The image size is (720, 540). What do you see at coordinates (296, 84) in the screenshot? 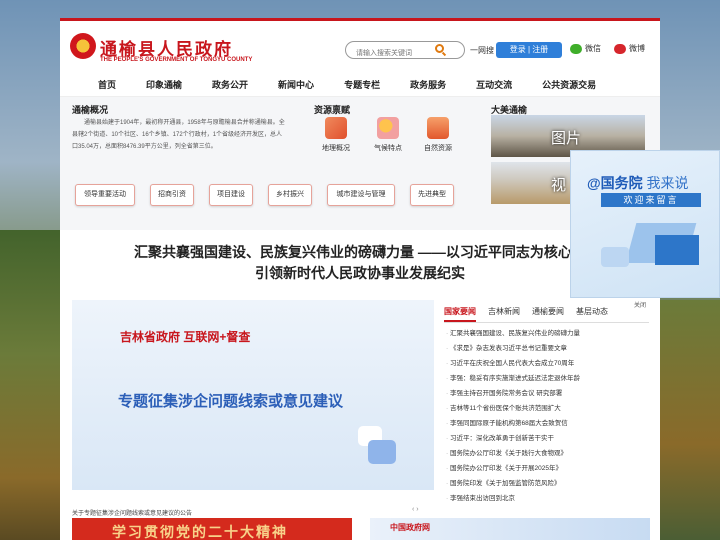
I see `nav-item-news: 新闻中心` at bounding box center [296, 84].